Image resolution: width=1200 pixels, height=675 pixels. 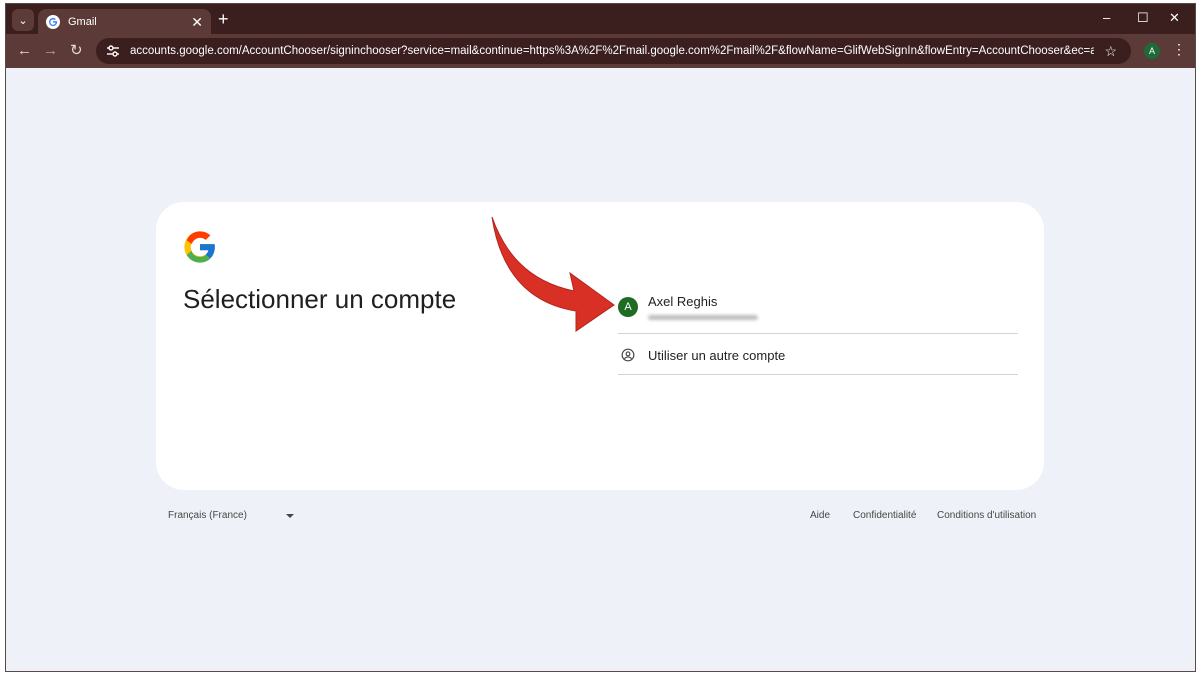 I want to click on red-arrow-annotation, so click(x=553, y=274).